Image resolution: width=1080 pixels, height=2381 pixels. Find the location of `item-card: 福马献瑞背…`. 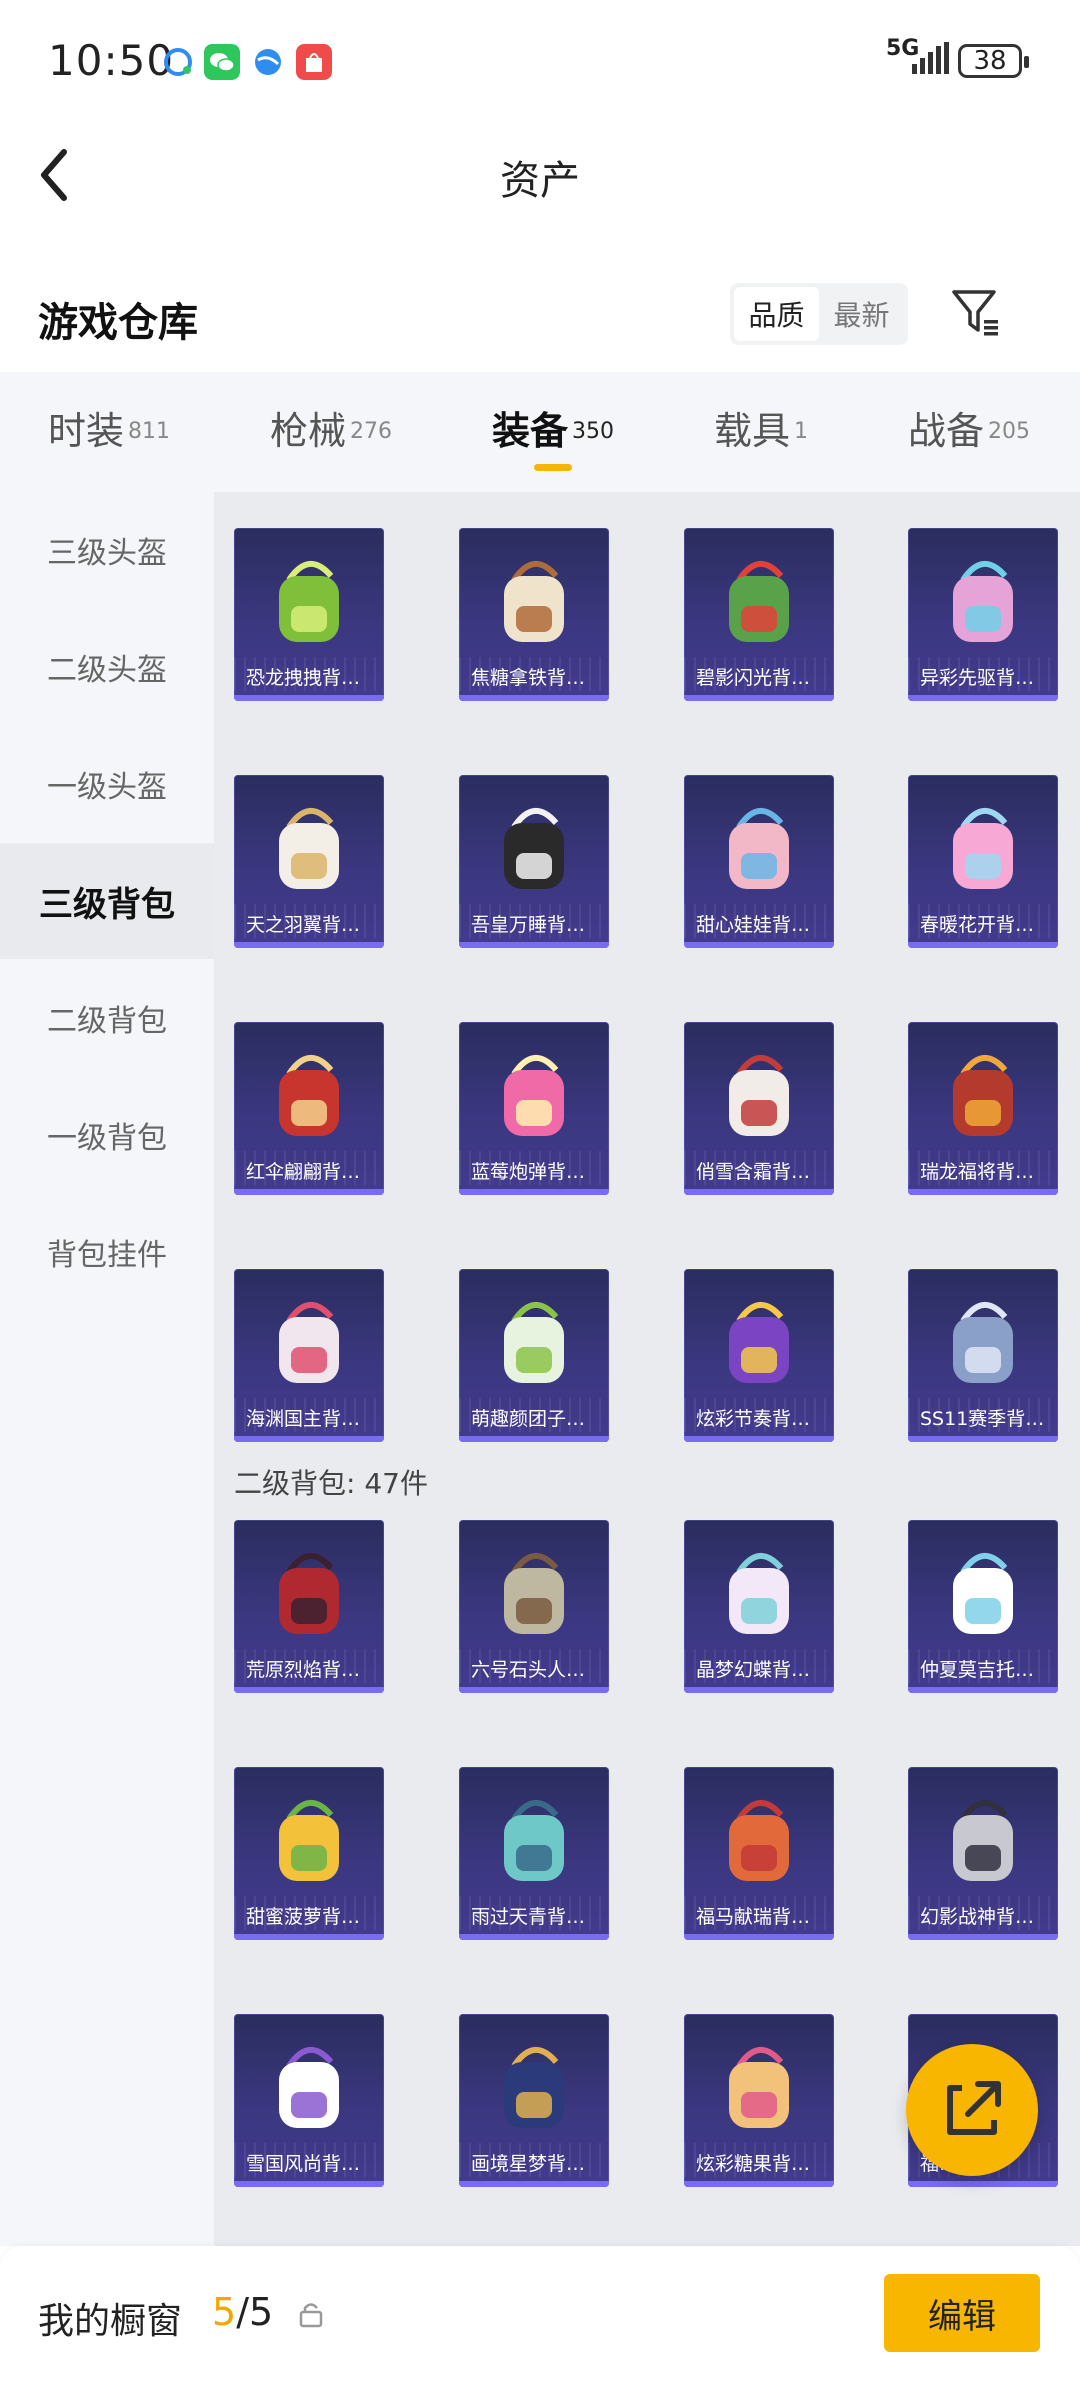

item-card: 福马献瑞背… is located at coordinates (759, 1853).